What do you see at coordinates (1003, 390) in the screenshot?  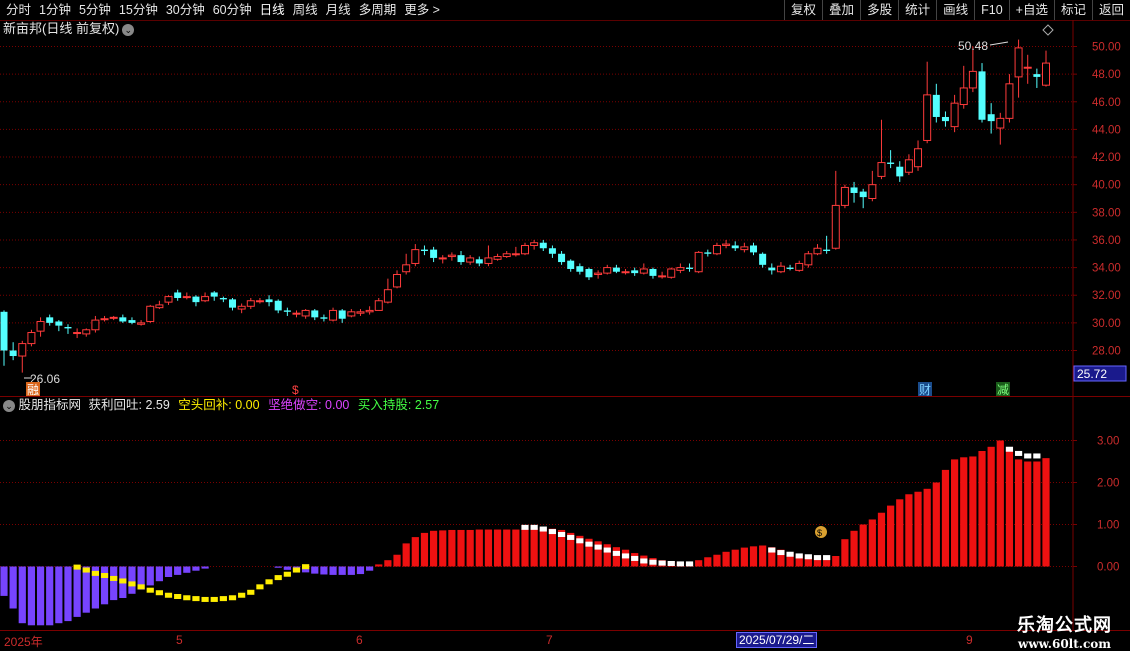 I see `event-mark-reduce-text: 减` at bounding box center [1003, 390].